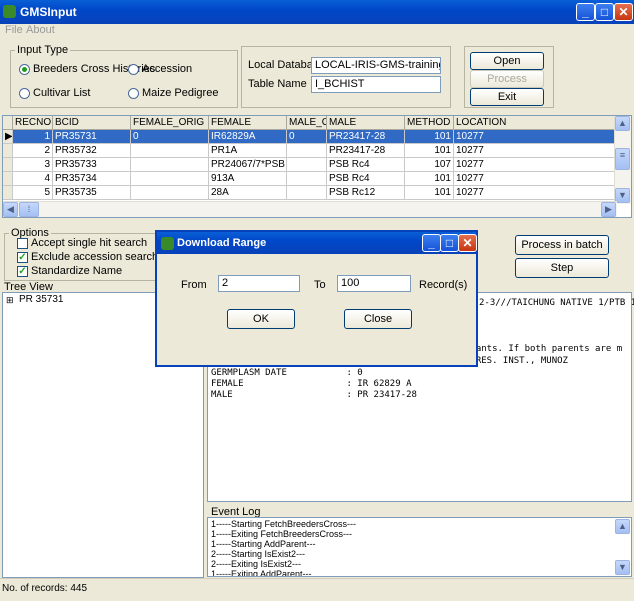  What do you see at coordinates (33, 137) in the screenshot?
I see `cell-recno: 1` at bounding box center [33, 137].